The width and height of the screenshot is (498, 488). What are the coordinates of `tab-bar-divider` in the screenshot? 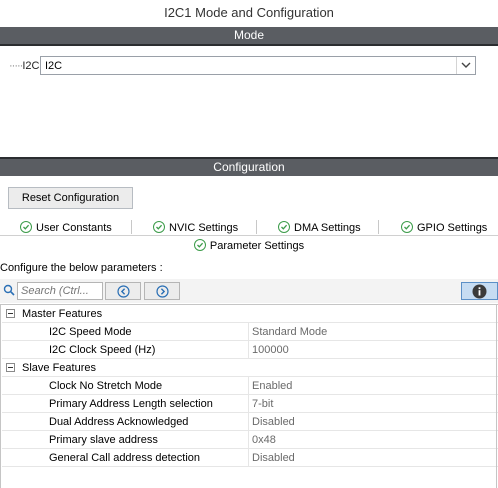 It's located at (249, 235).